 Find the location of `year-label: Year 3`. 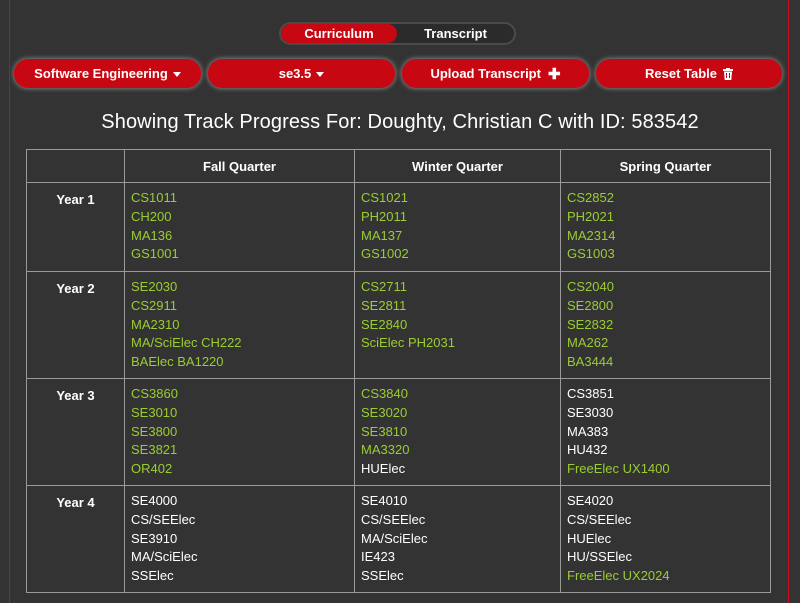

year-label: Year 3 is located at coordinates (75, 432).